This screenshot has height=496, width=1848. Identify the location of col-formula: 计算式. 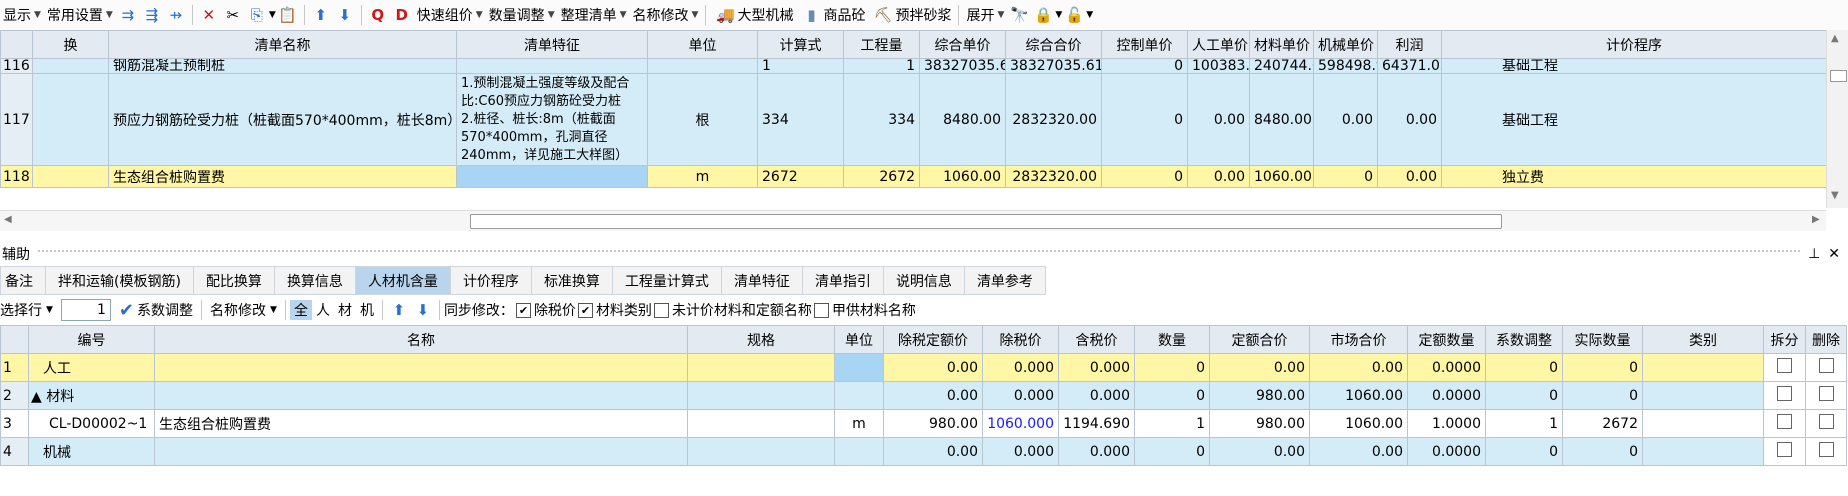
(800, 44).